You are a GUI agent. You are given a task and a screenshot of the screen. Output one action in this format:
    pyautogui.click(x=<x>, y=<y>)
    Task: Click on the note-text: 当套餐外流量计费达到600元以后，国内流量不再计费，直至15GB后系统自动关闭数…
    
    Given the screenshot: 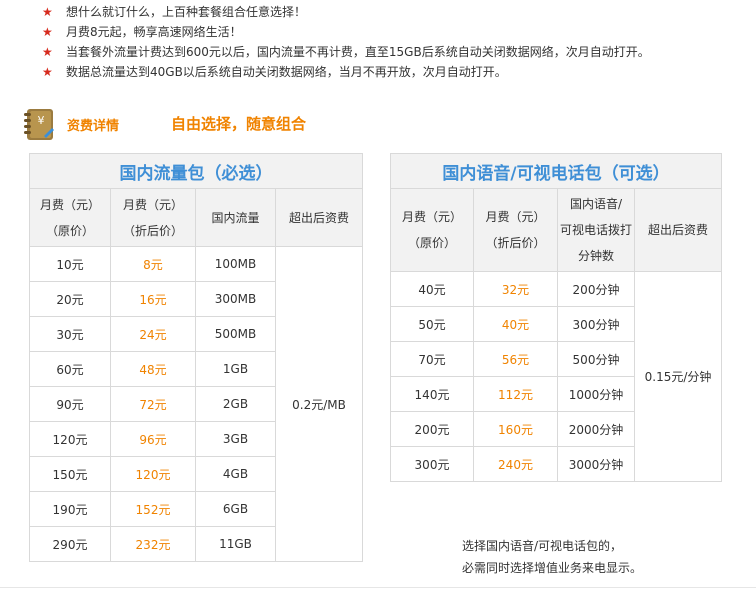 What is the action you would take?
    pyautogui.click(x=358, y=52)
    